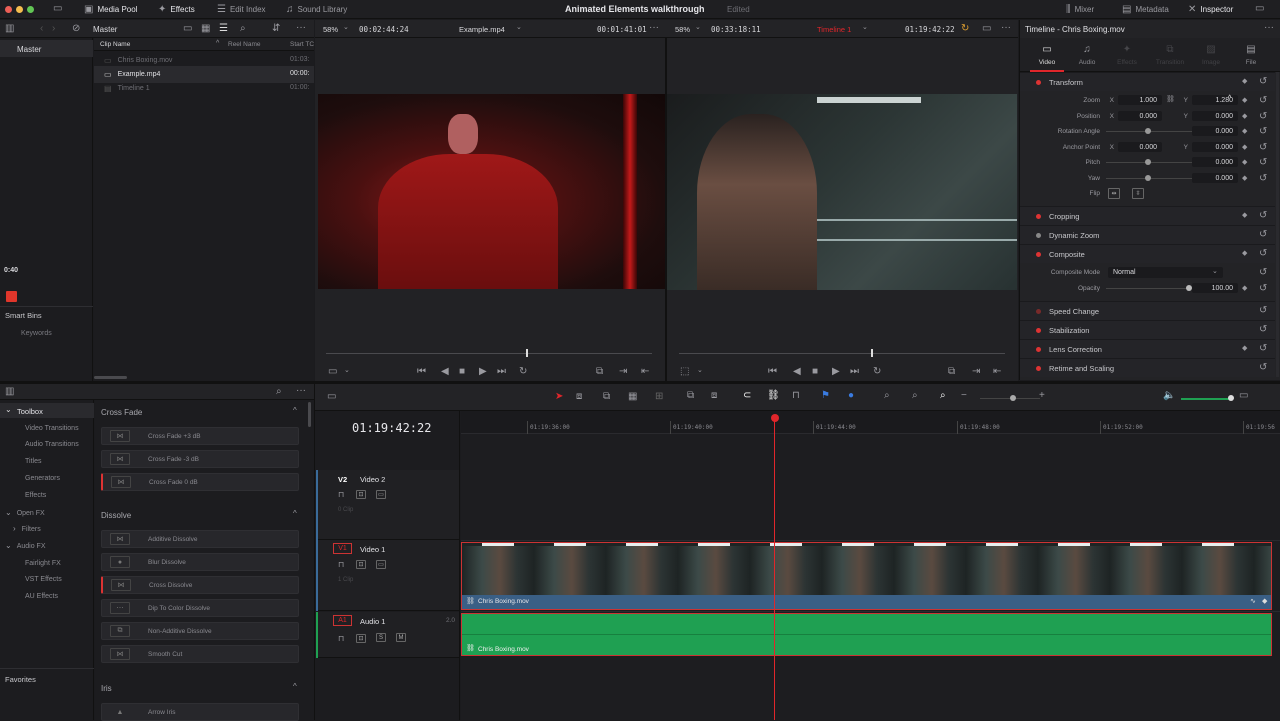 Image resolution: width=1280 pixels, height=721 pixels. Describe the element at coordinates (342, 479) in the screenshot. I see `track-v2-id: V2` at that location.